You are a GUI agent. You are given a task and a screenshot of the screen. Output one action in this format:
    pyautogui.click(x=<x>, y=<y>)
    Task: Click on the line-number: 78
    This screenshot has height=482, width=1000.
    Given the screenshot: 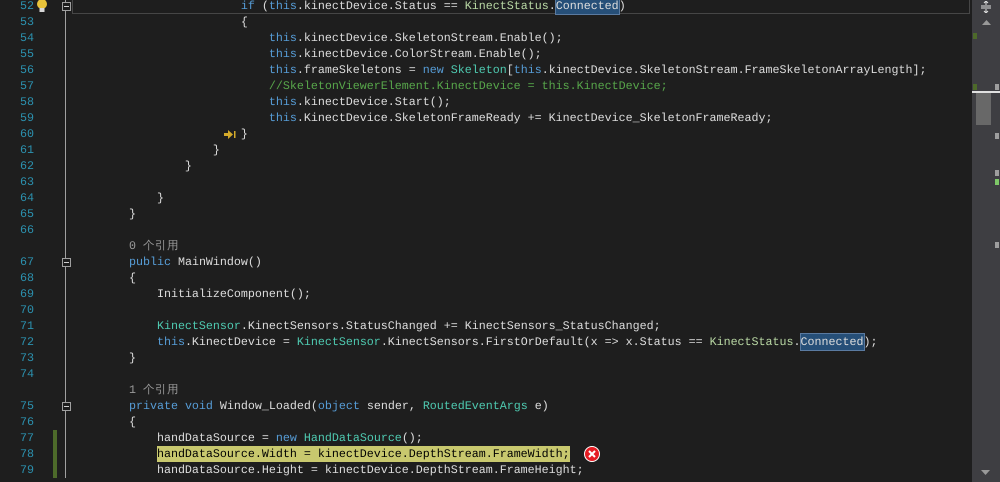 What is the action you would take?
    pyautogui.click(x=26, y=454)
    